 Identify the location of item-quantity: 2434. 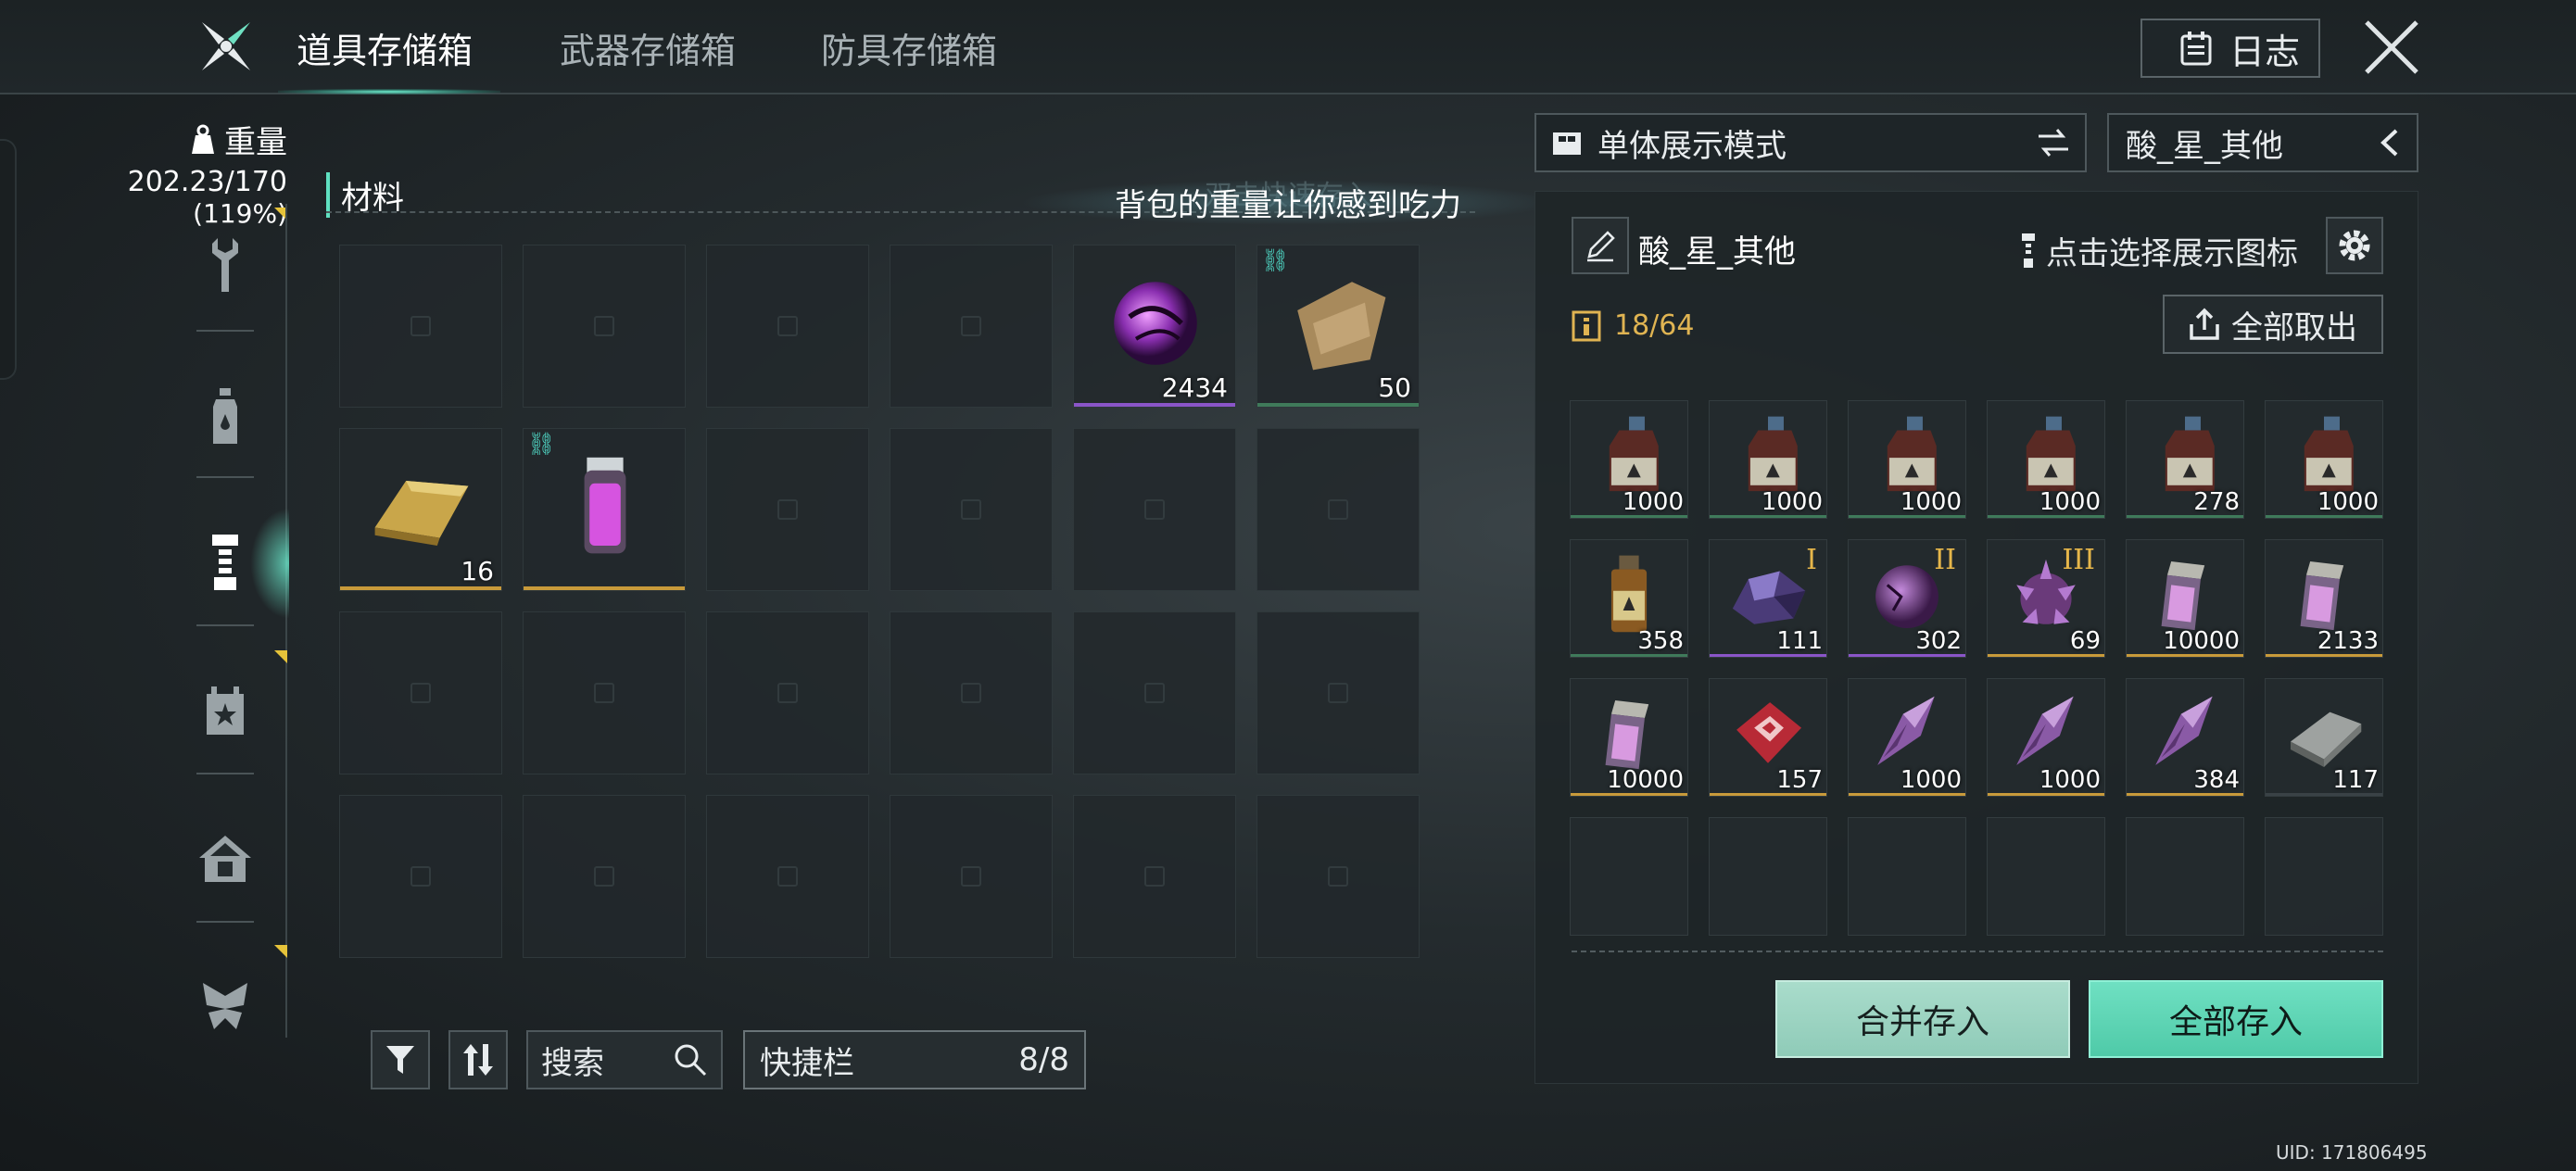
(1194, 388).